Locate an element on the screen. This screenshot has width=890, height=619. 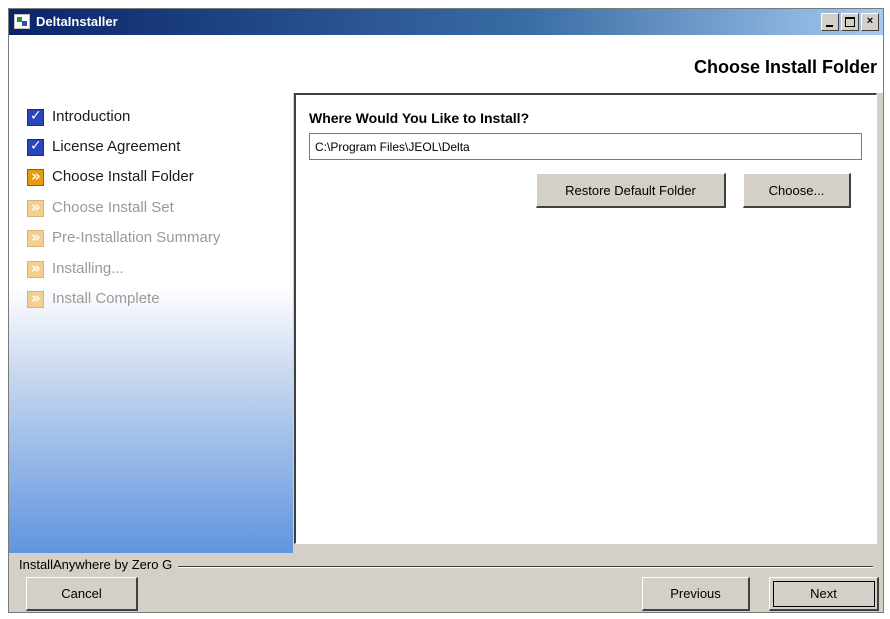
maximize-icon is located at coordinates (850, 22).